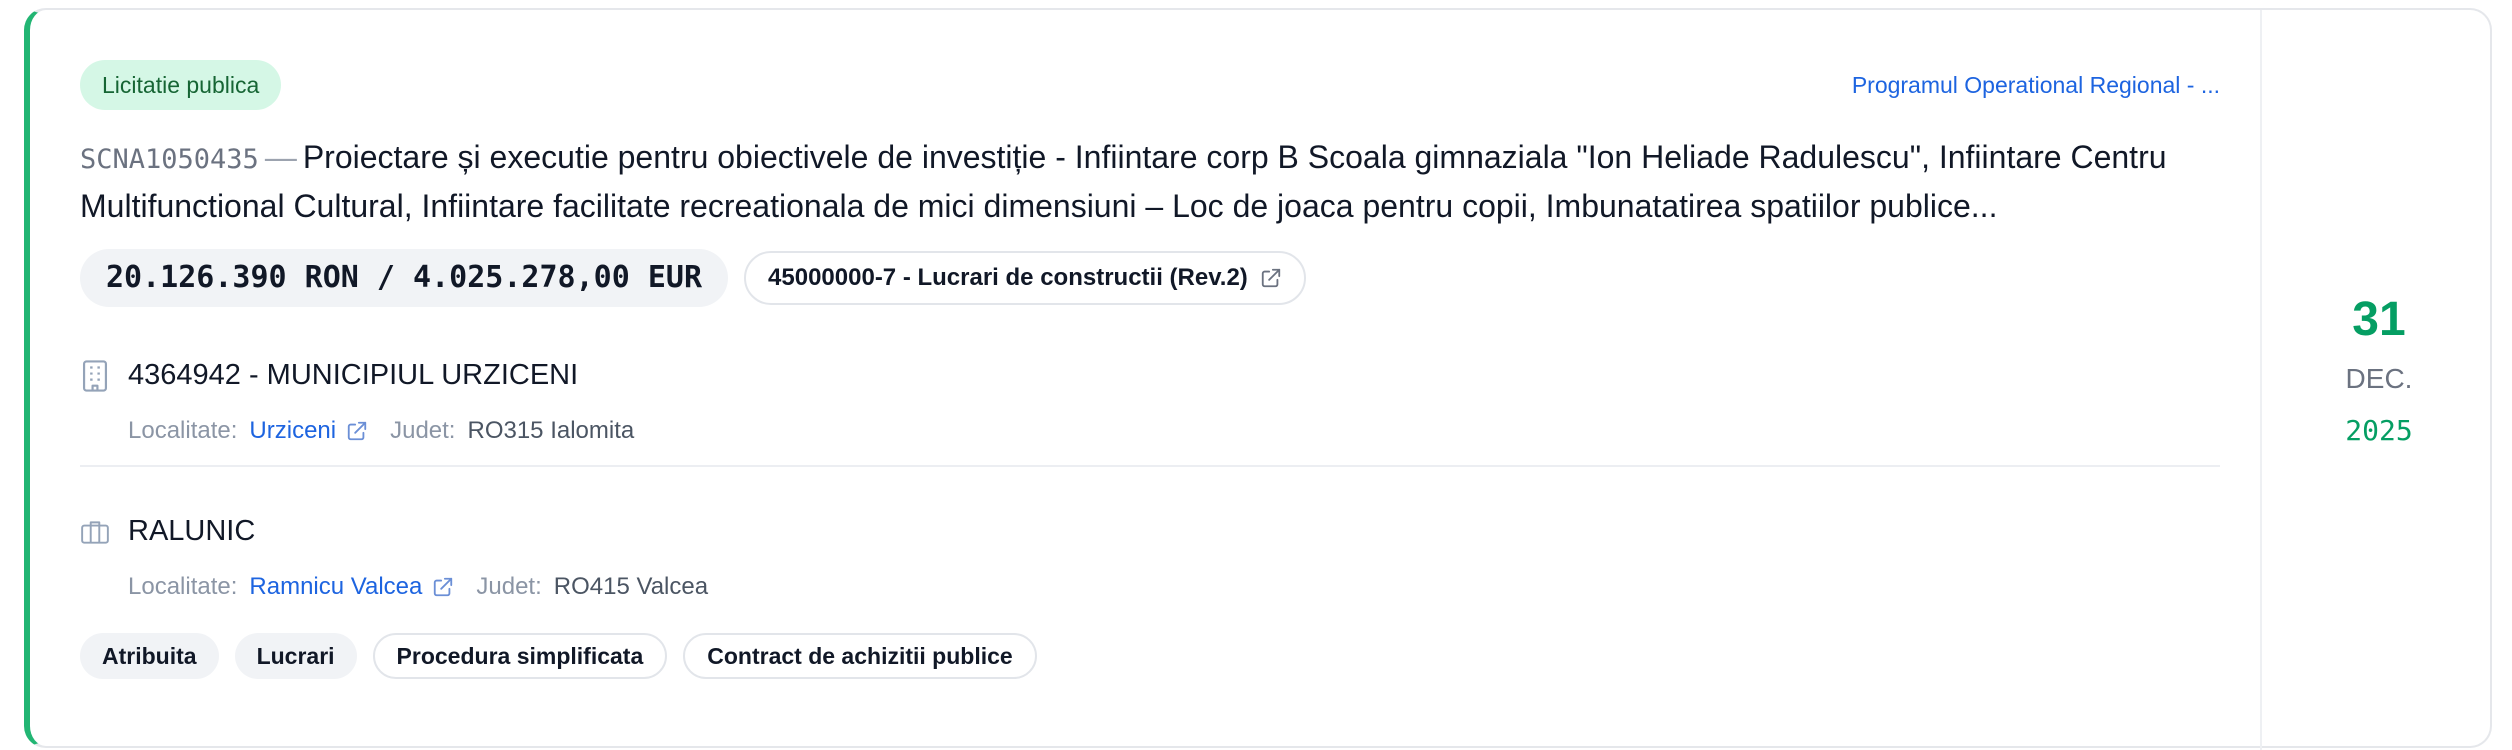 This screenshot has height=750, width=2512. I want to click on county-value: RO315 Ialomita, so click(551, 430).